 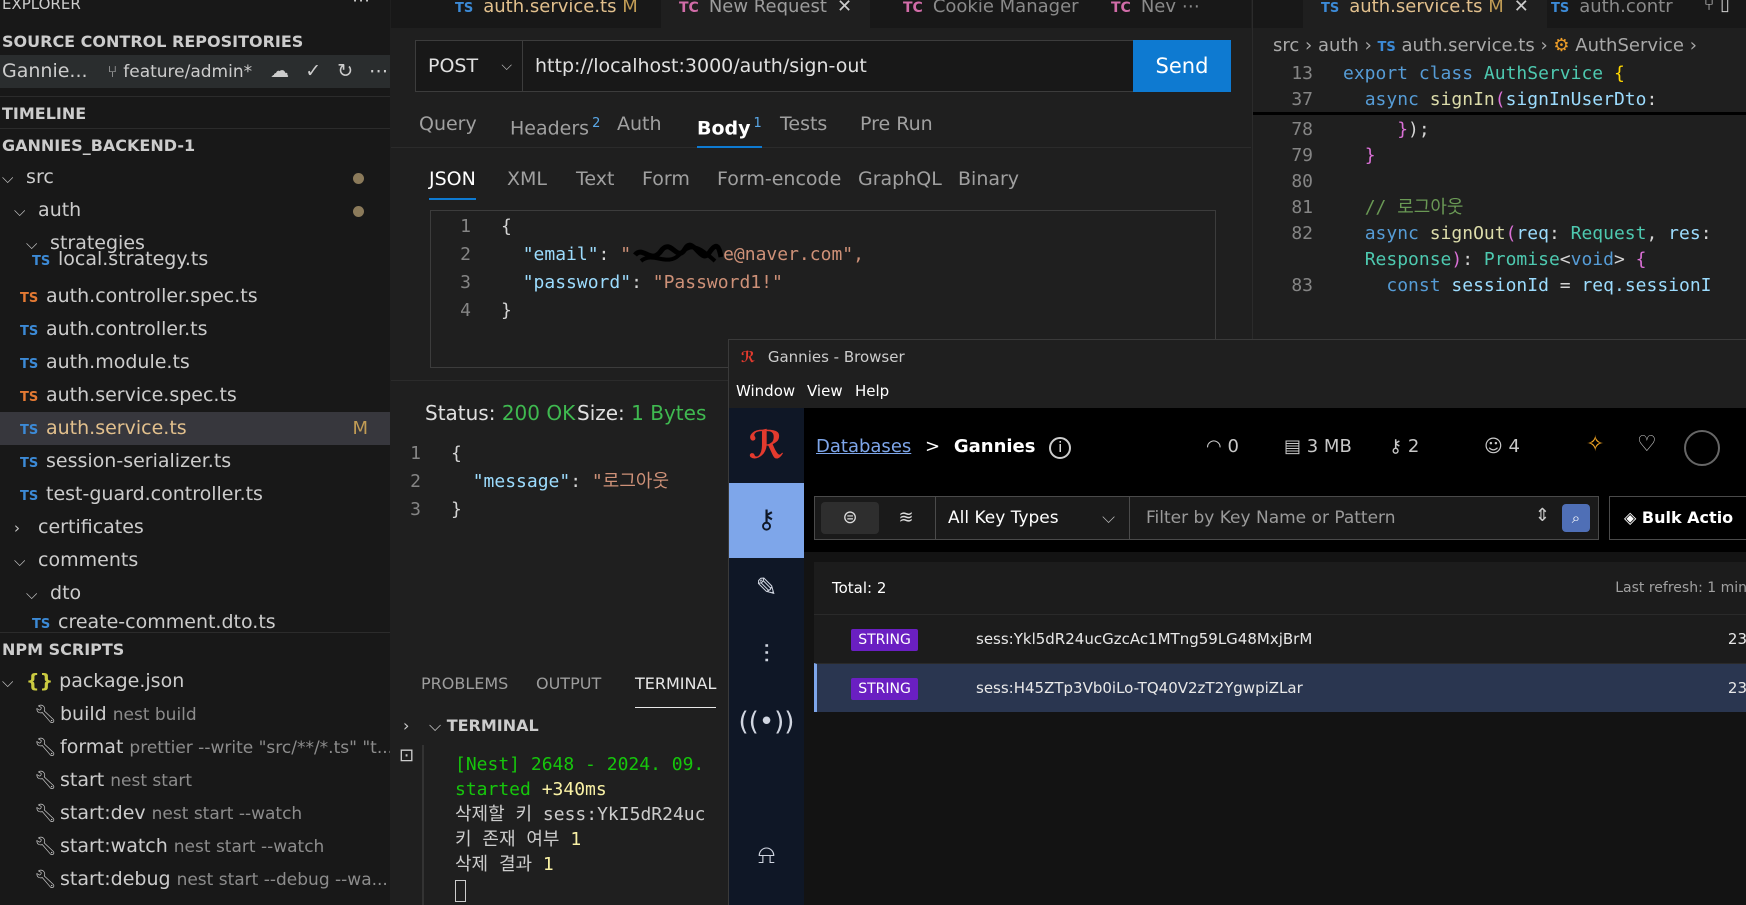 What do you see at coordinates (82, 780) in the screenshot?
I see `script-name: start` at bounding box center [82, 780].